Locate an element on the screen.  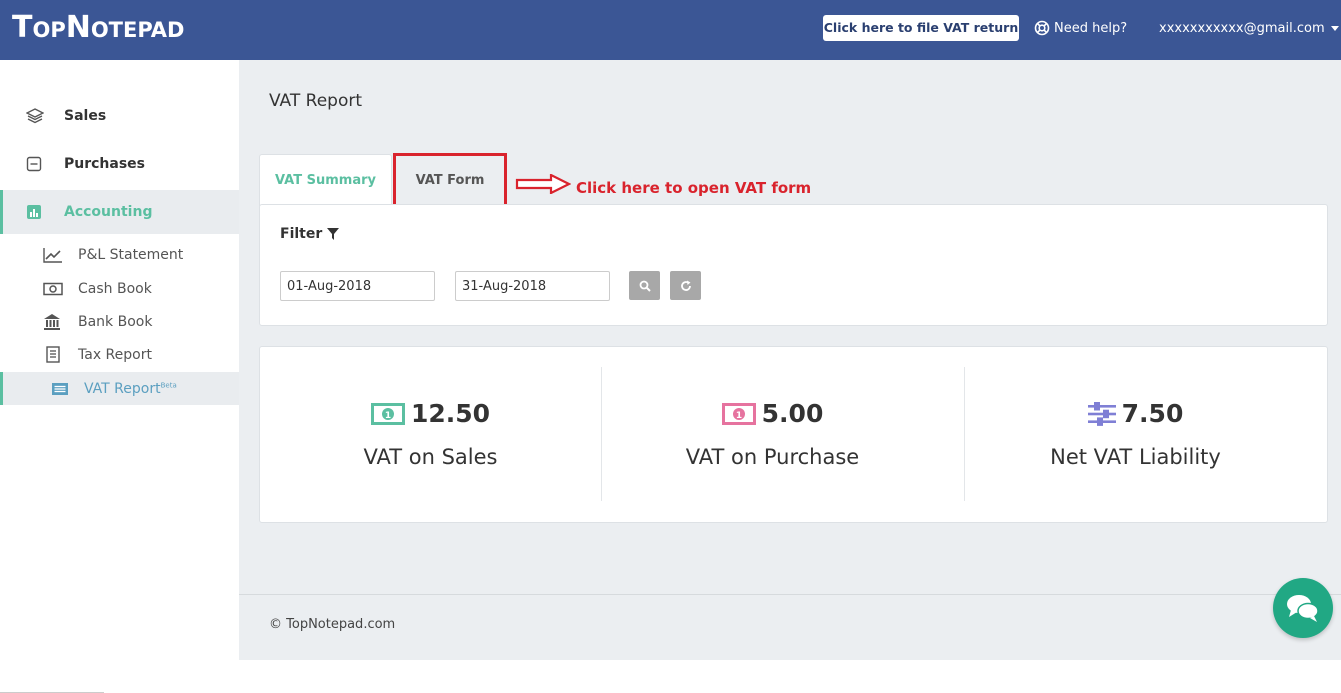
sidebar-subitem-vat-report: VAT ReportBeta is located at coordinates (119, 388).